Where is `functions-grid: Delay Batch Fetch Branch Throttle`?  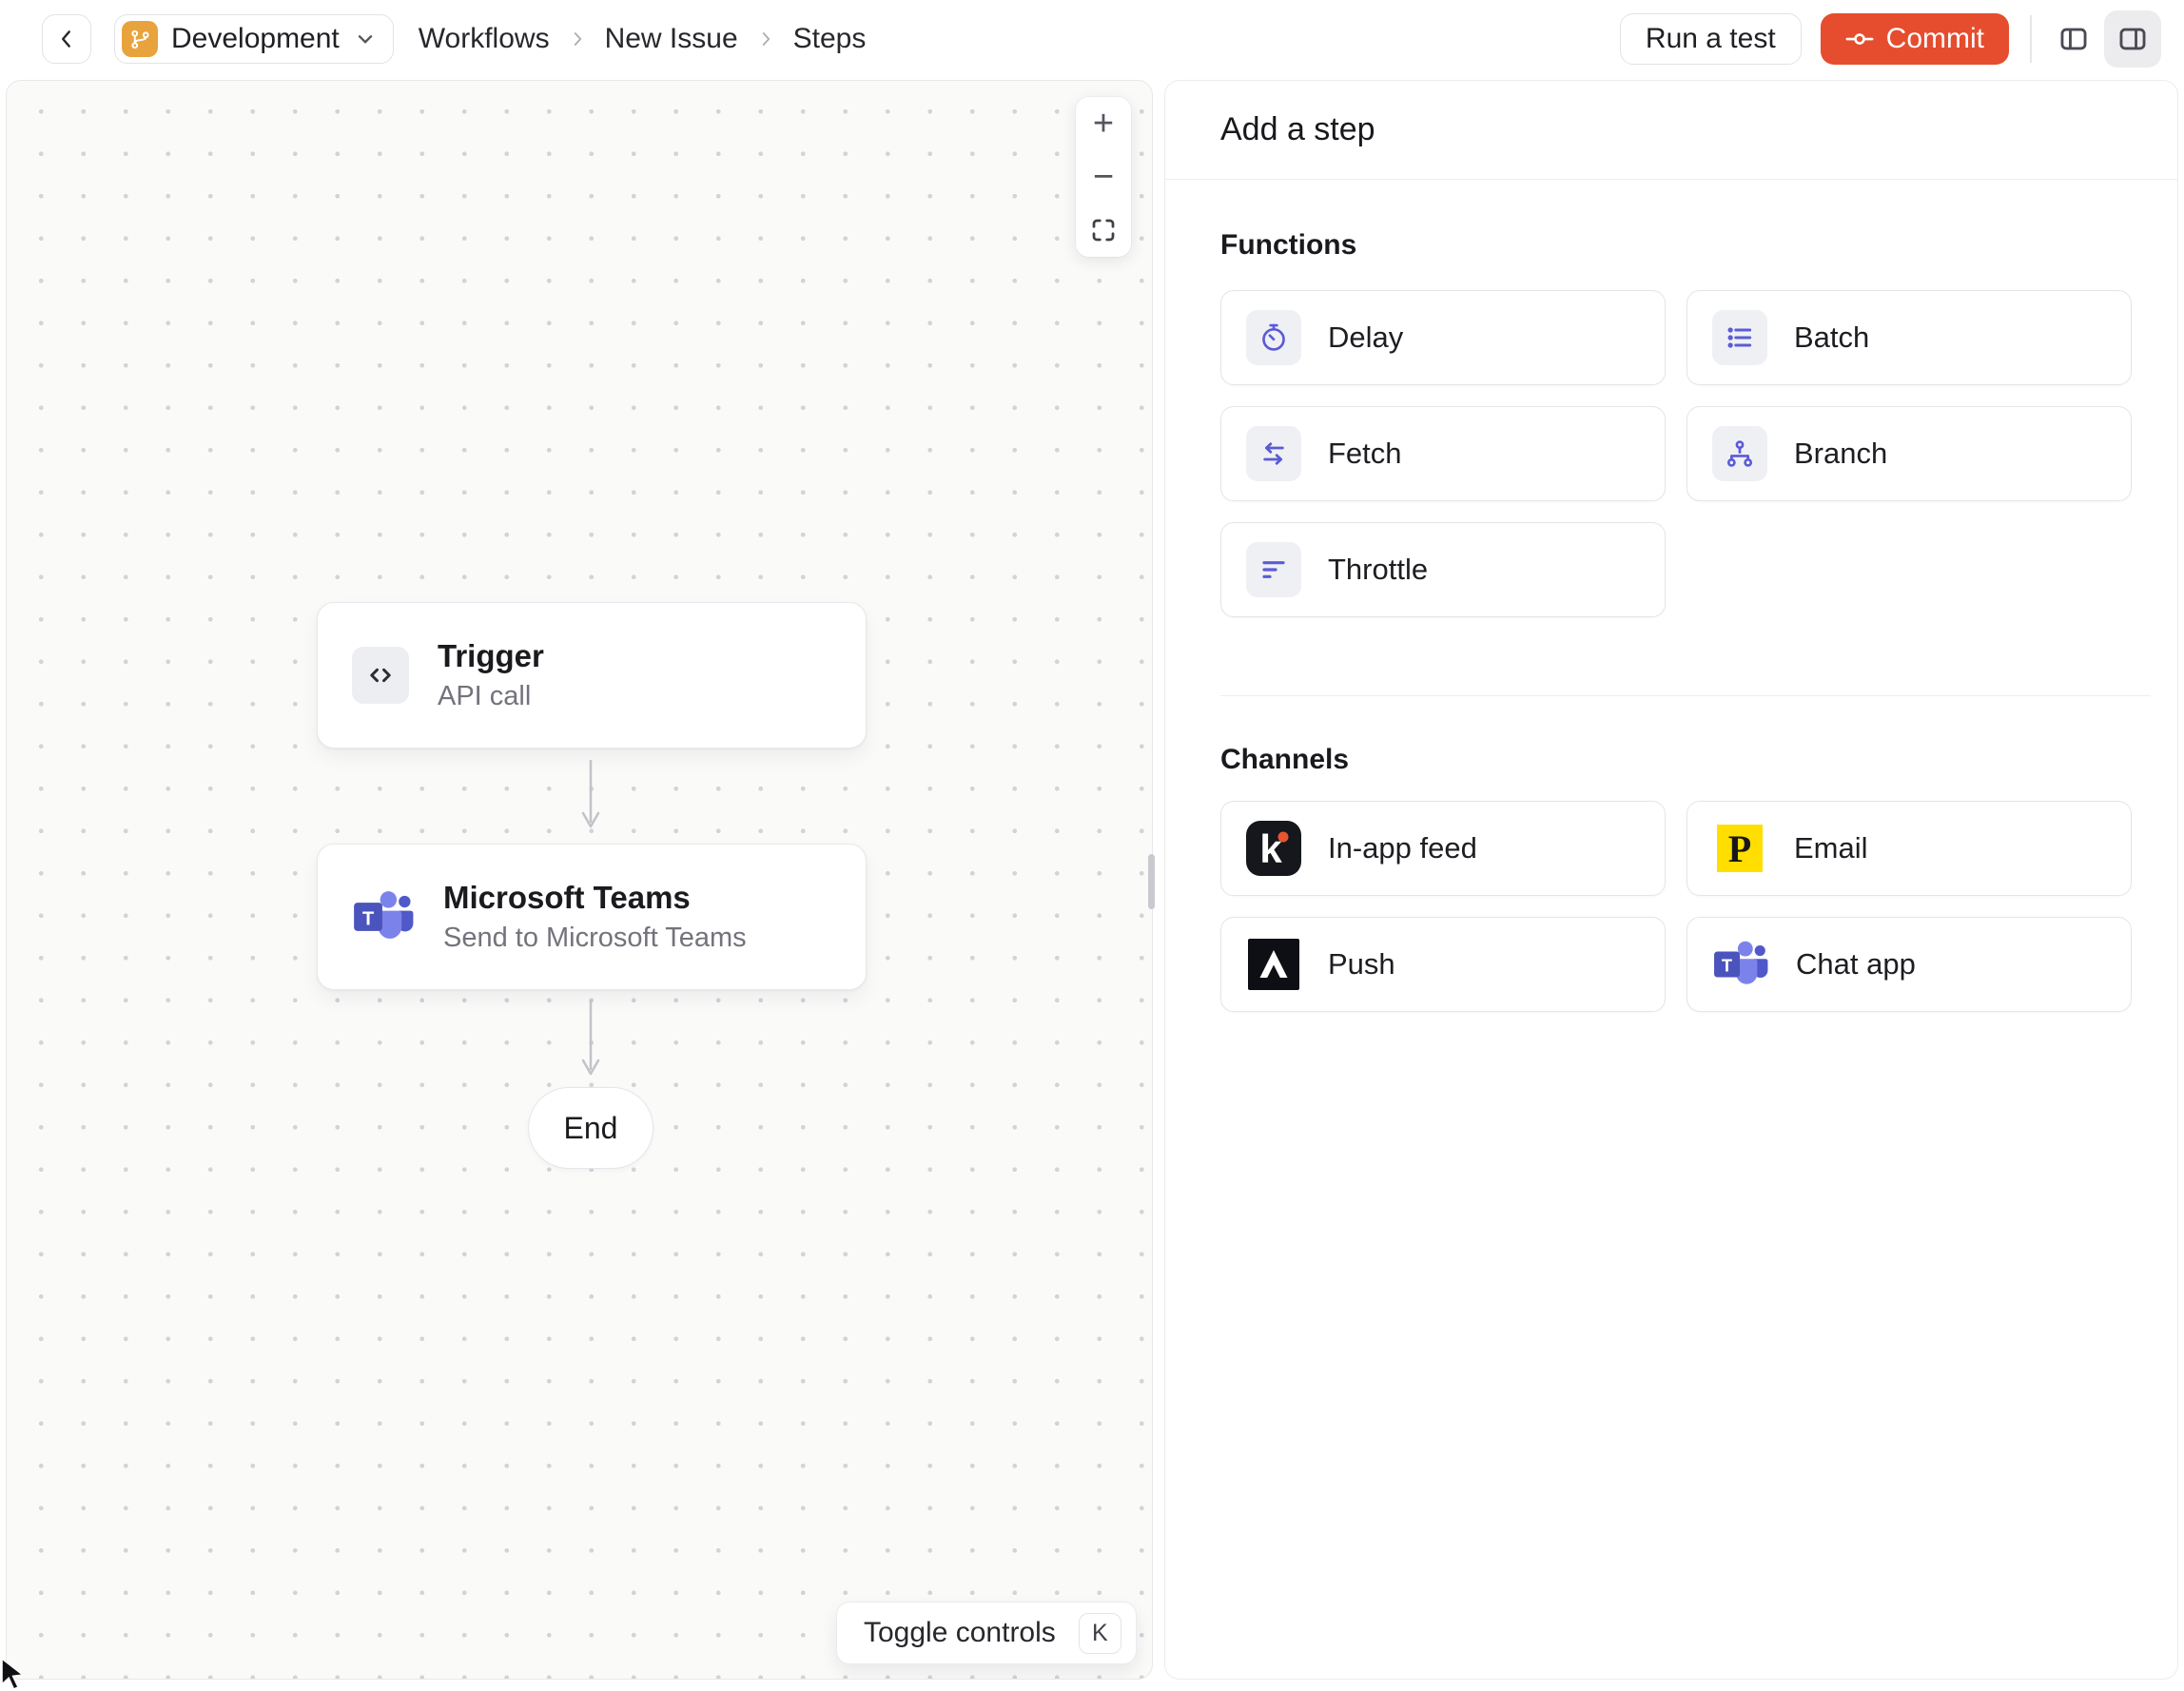 functions-grid: Delay Batch Fetch Branch Throttle is located at coordinates (1685, 453).